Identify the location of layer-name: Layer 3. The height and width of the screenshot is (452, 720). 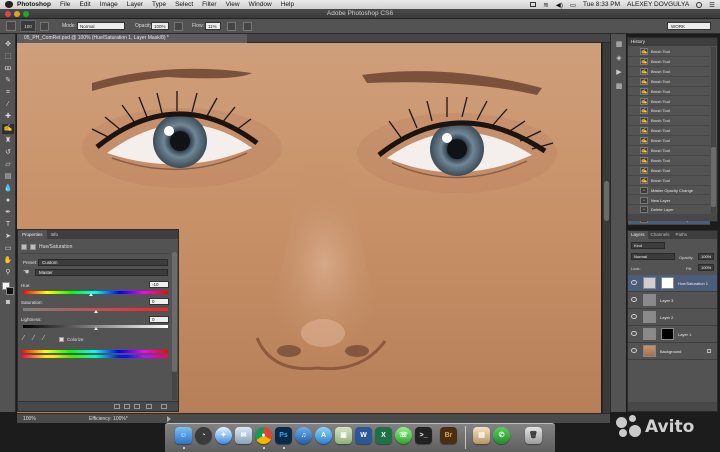
(666, 300).